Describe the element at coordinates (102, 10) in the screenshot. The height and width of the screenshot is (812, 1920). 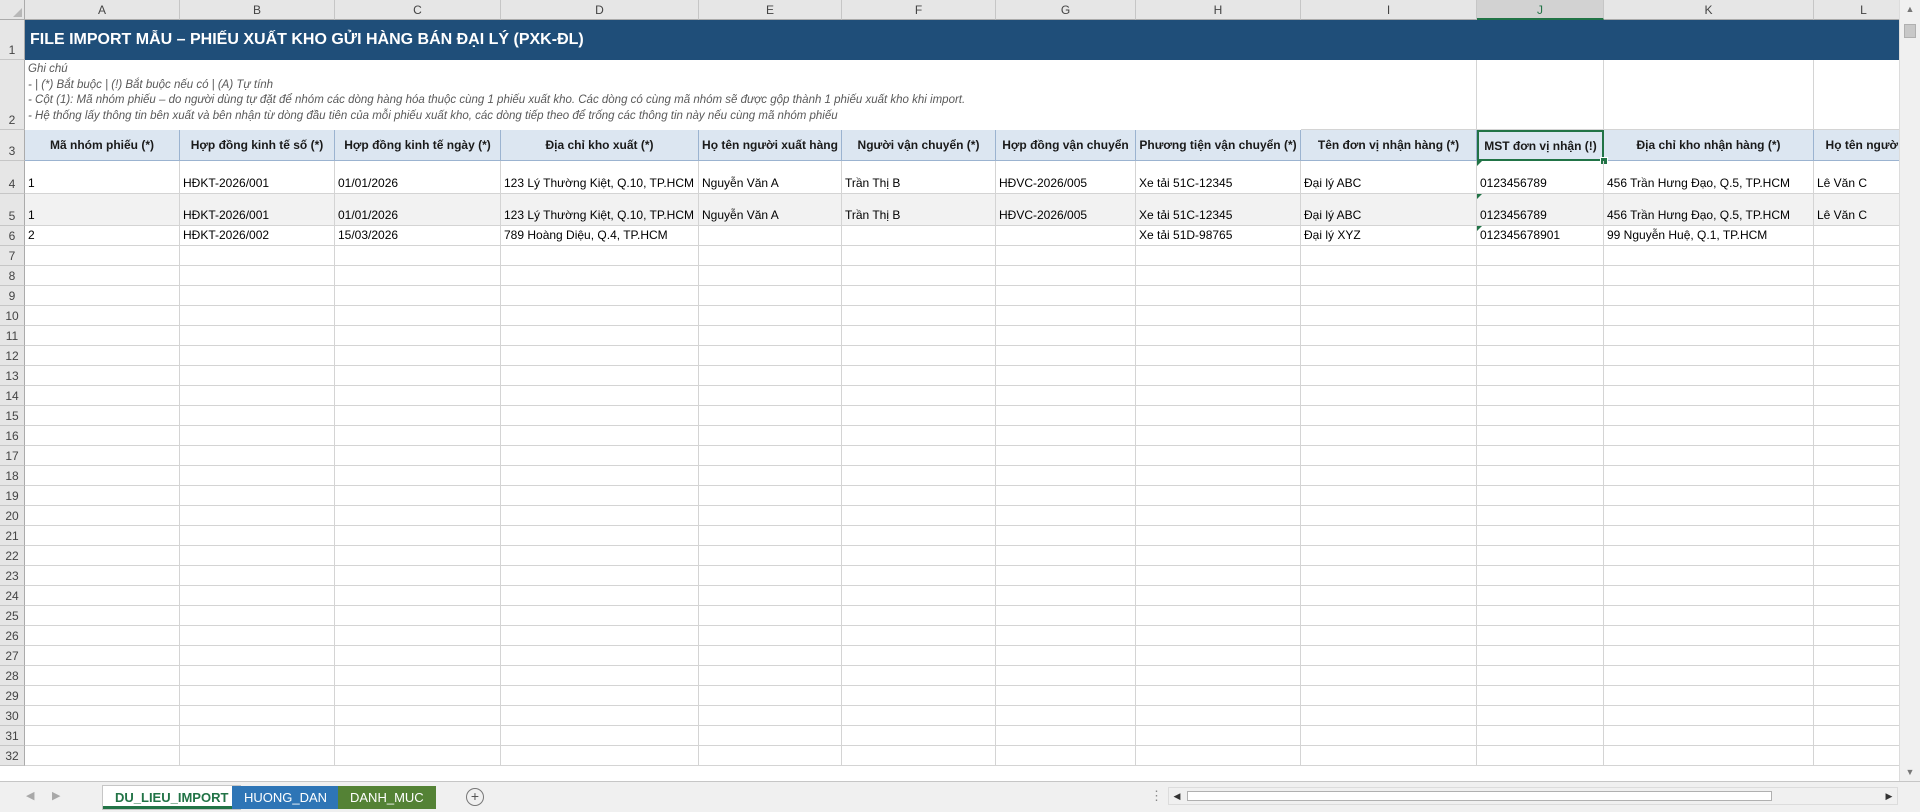
I see `column-header-a: A` at that location.